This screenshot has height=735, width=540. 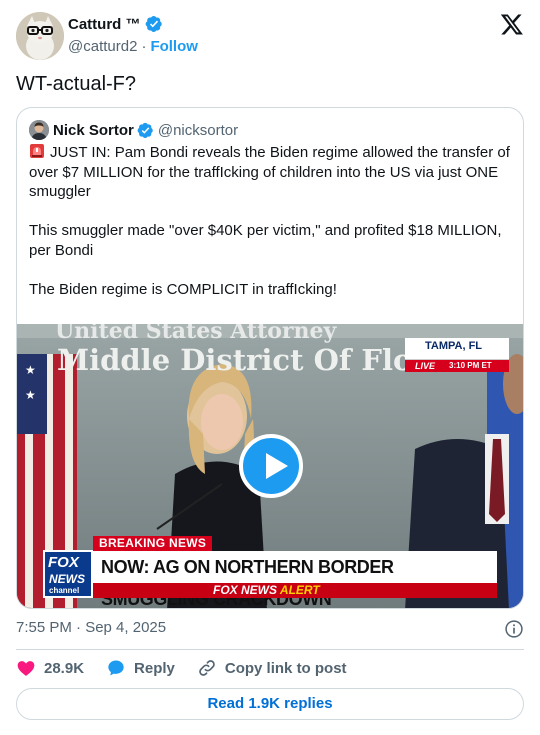 I want to click on like-button: 28.9K, so click(x=50, y=668).